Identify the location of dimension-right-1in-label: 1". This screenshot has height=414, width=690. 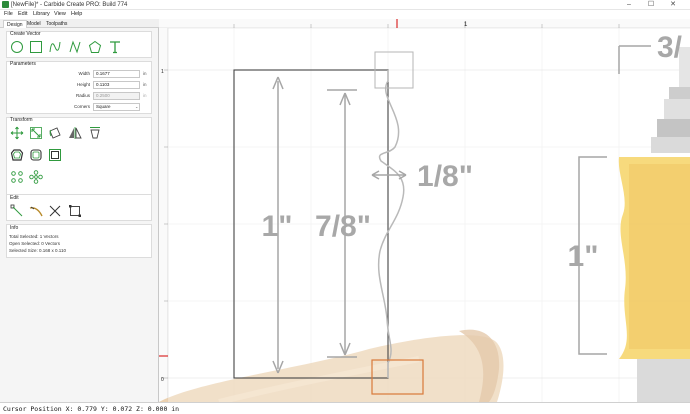
(583, 256).